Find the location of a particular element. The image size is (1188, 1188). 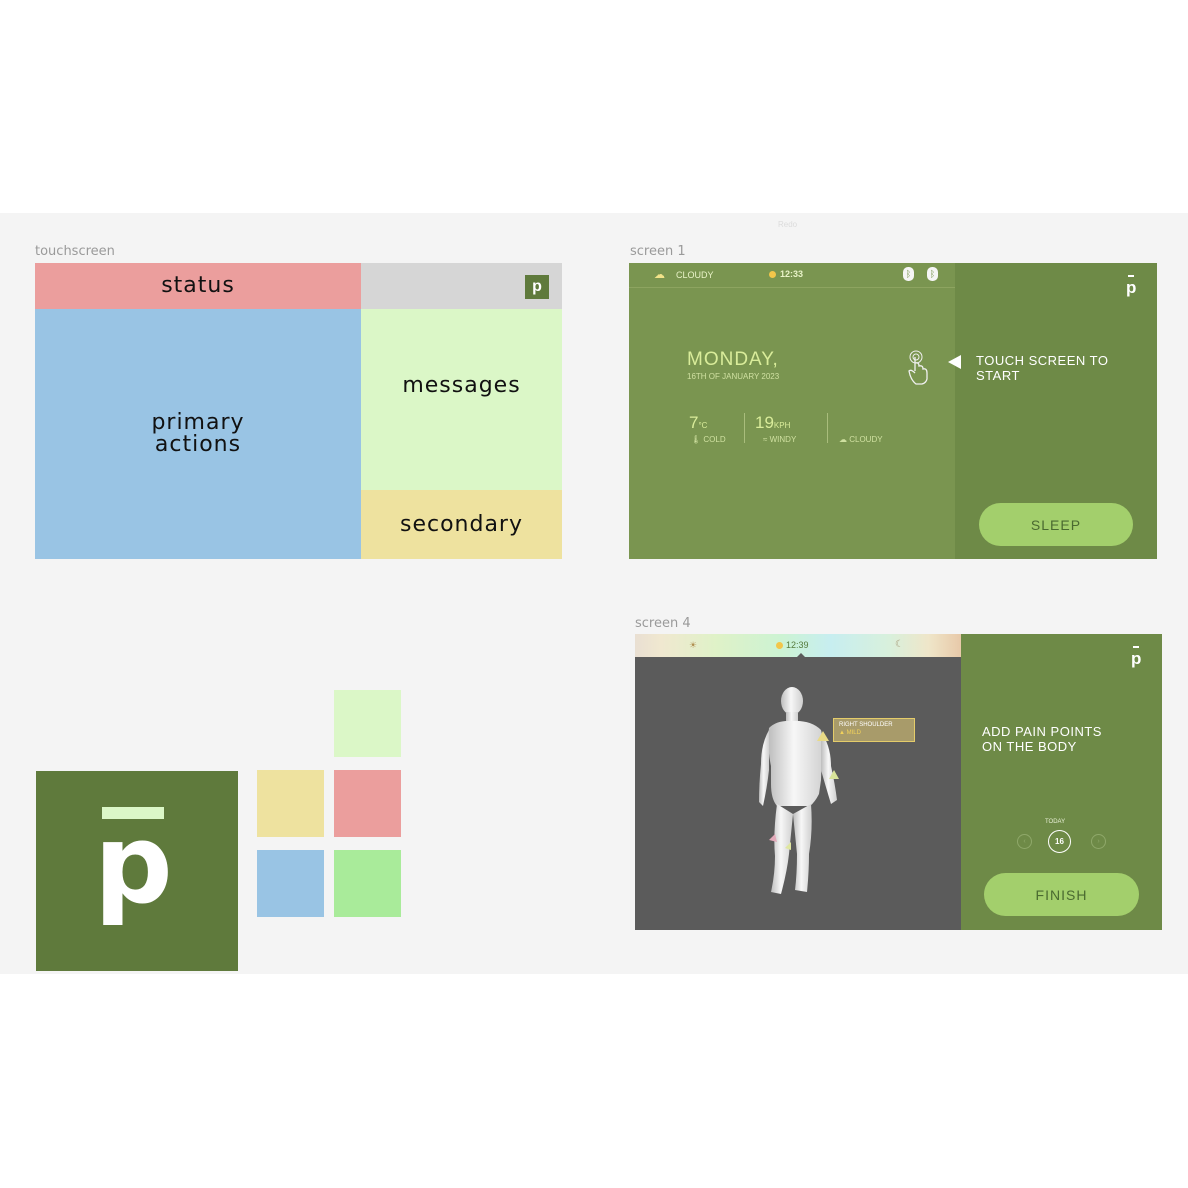

logo-letter: p is located at coordinates (537, 286).